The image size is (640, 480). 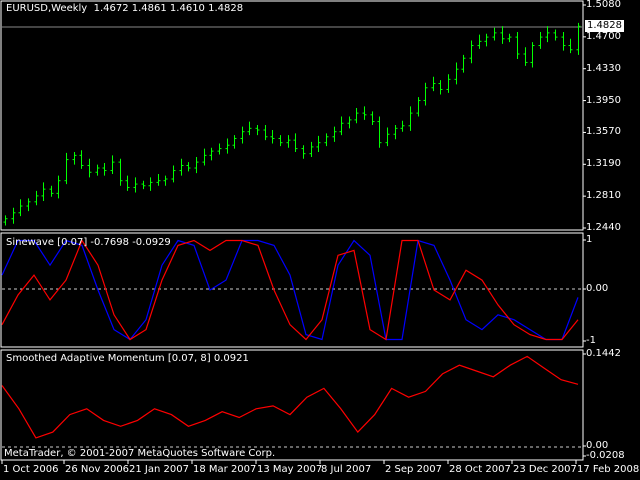 I want to click on sine-axis-label: -1, so click(x=591, y=340).